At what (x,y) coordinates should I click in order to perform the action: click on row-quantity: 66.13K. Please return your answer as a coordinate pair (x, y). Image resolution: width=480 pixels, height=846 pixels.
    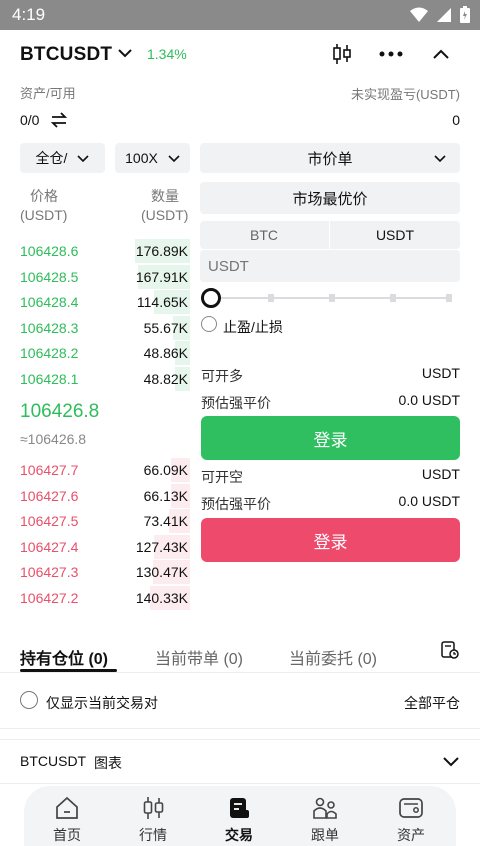
    Looking at the image, I should click on (165, 495).